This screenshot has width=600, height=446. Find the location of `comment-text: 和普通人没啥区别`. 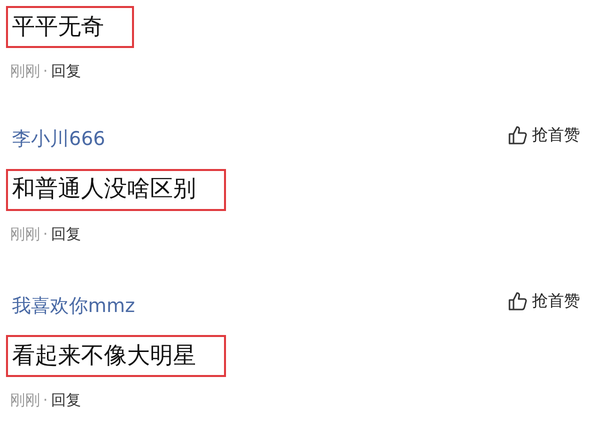

comment-text: 和普通人没啥区别 is located at coordinates (116, 189).